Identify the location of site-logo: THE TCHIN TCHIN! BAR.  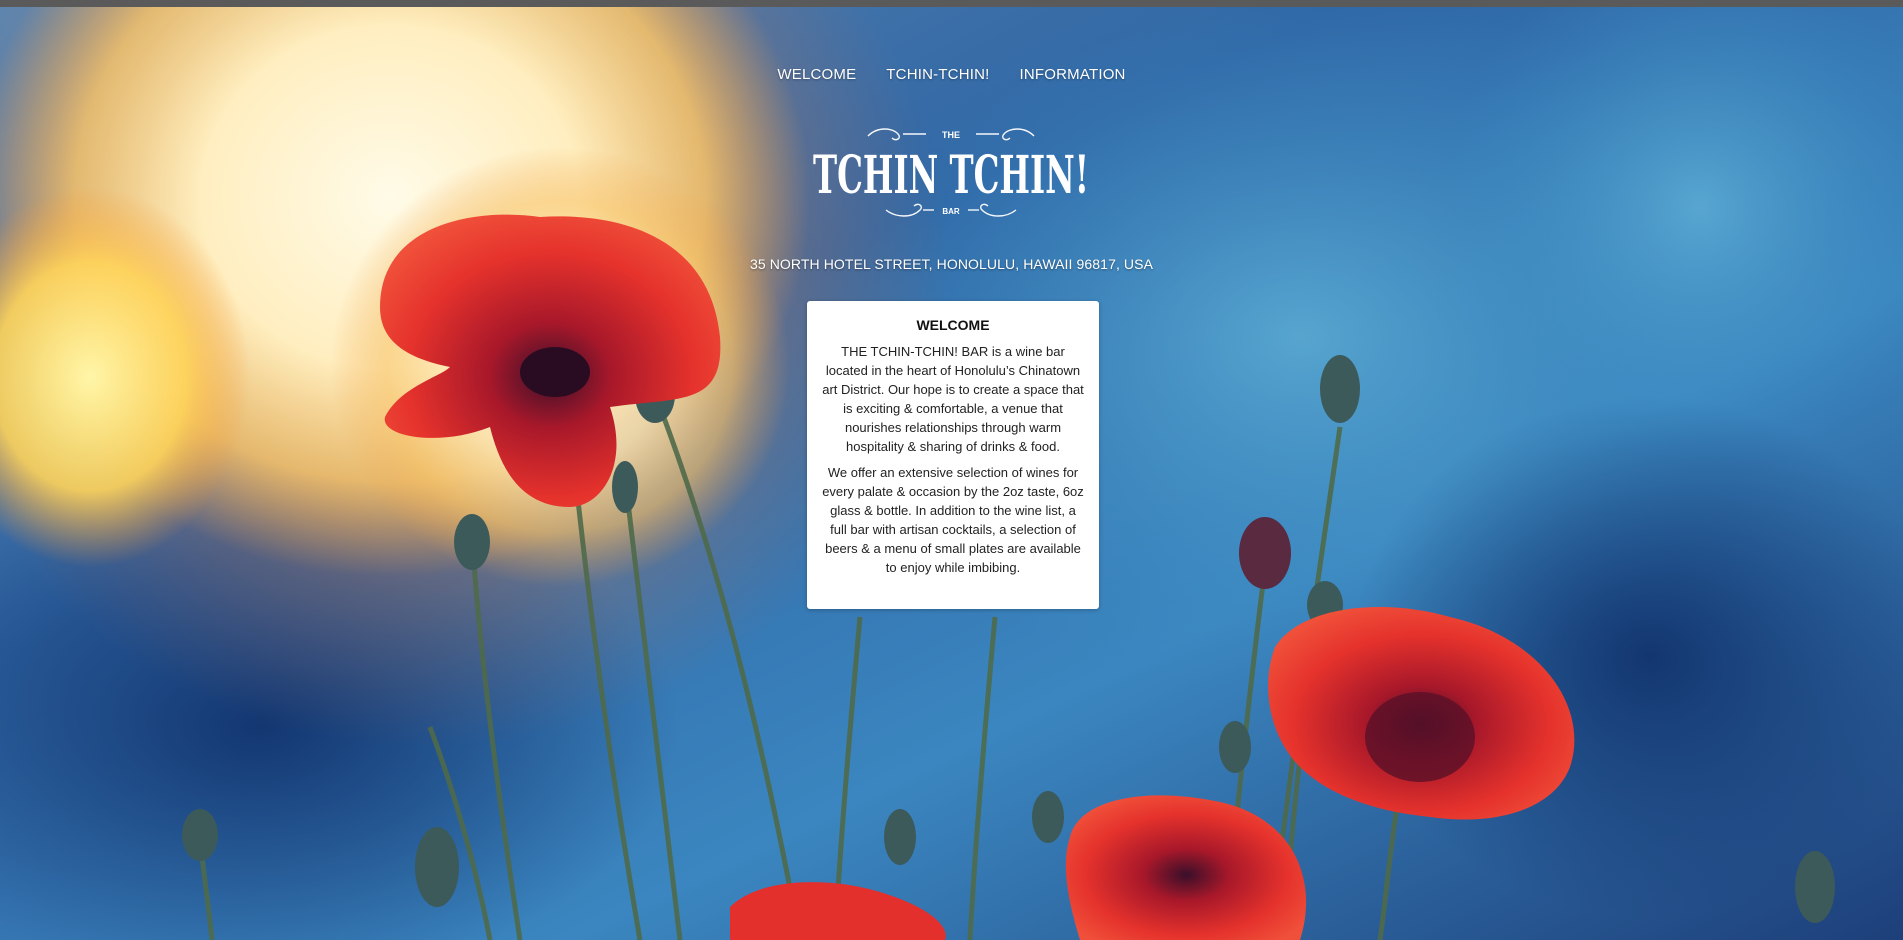
(951, 173).